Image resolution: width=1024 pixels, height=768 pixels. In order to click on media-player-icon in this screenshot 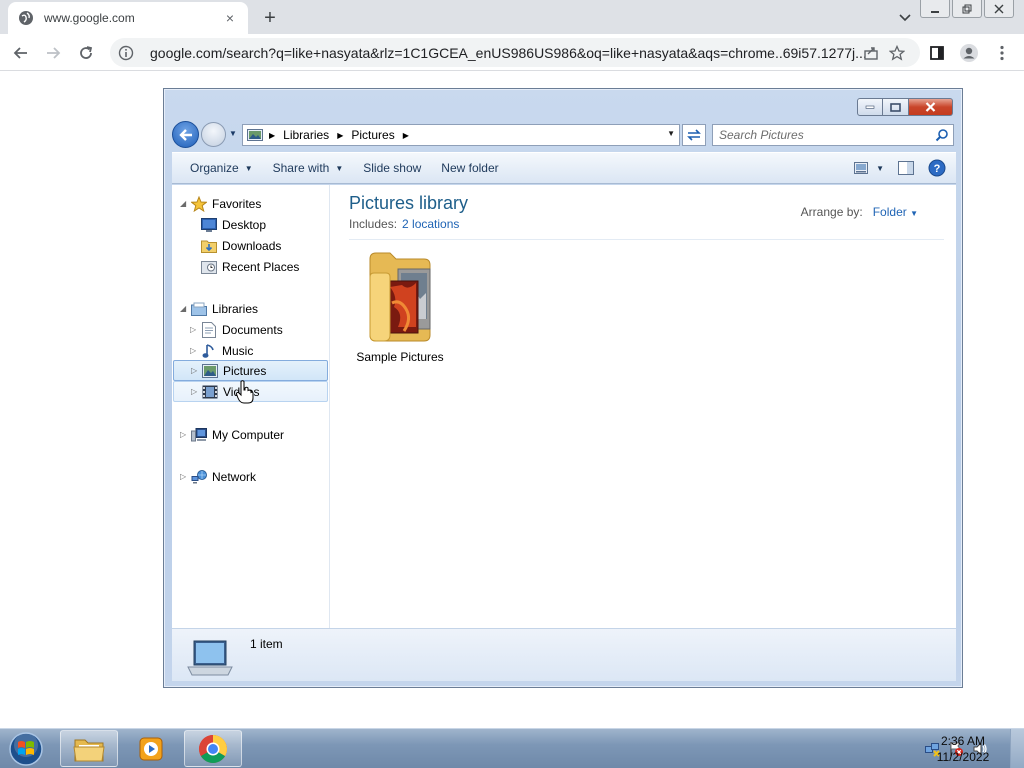, I will do `click(151, 748)`.